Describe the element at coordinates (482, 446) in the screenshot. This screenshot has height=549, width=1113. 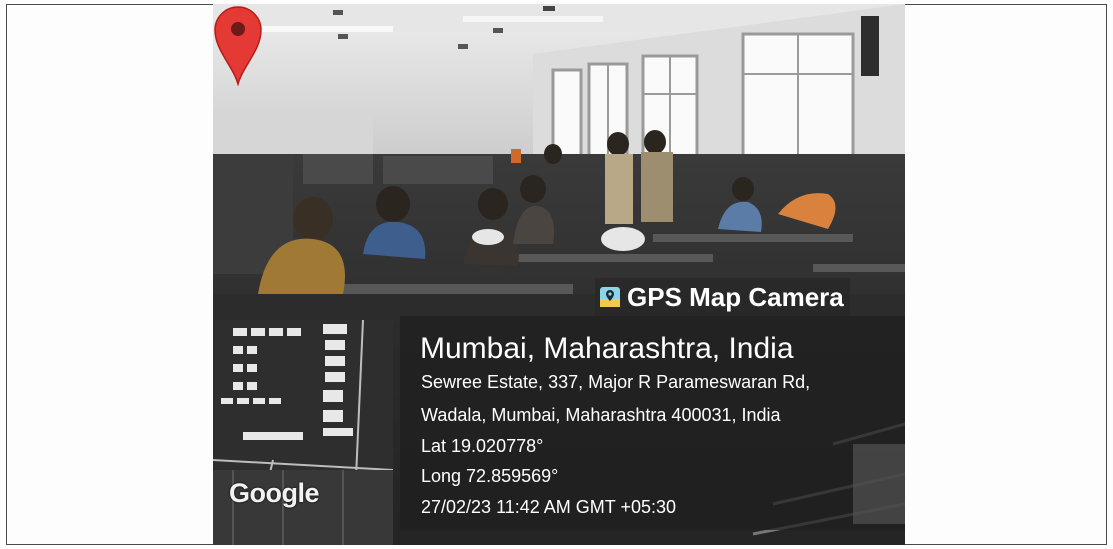
I see `latitude-readout: Lat 19.020778°` at that location.